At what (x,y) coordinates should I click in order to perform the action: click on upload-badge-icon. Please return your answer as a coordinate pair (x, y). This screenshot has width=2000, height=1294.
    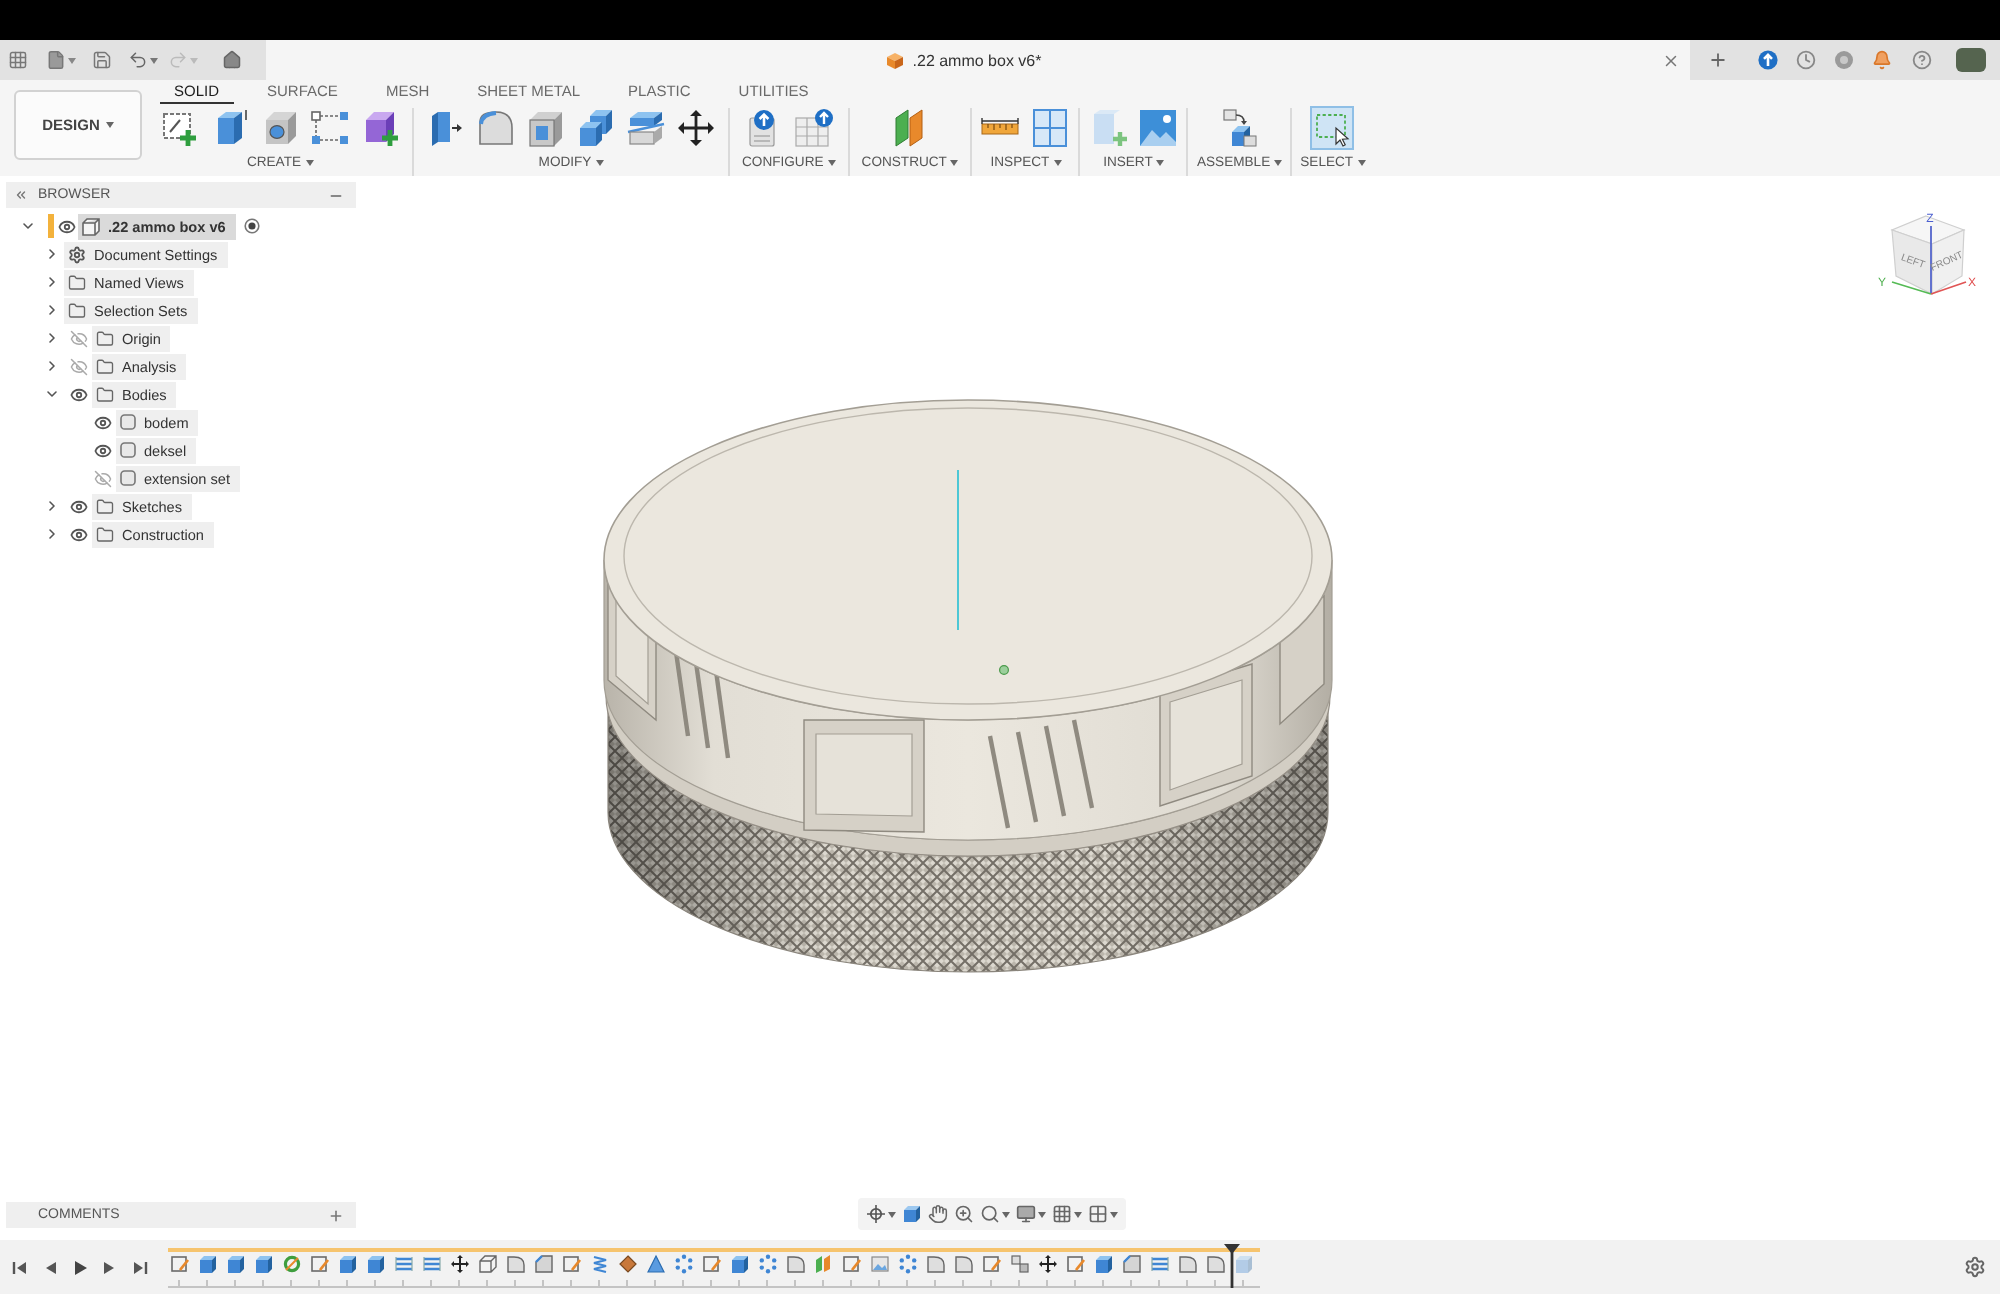
    Looking at the image, I should click on (1768, 60).